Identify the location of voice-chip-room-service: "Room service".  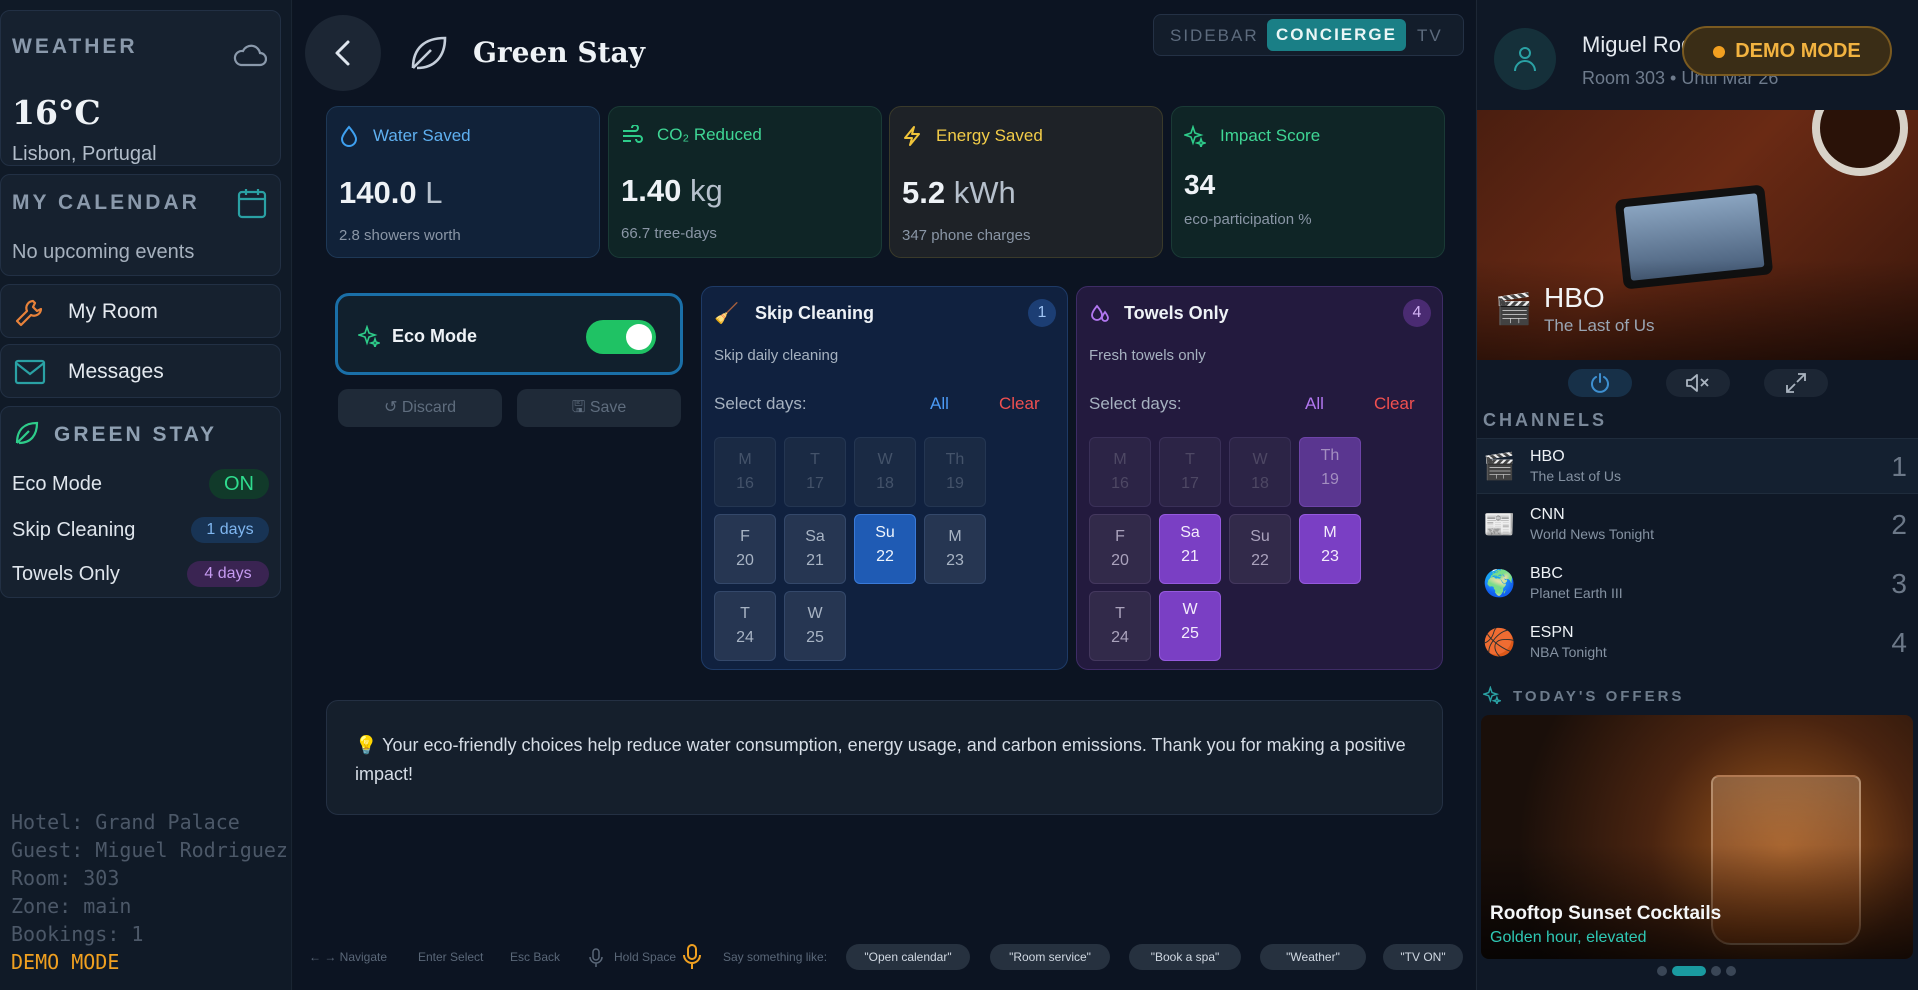
(1050, 957).